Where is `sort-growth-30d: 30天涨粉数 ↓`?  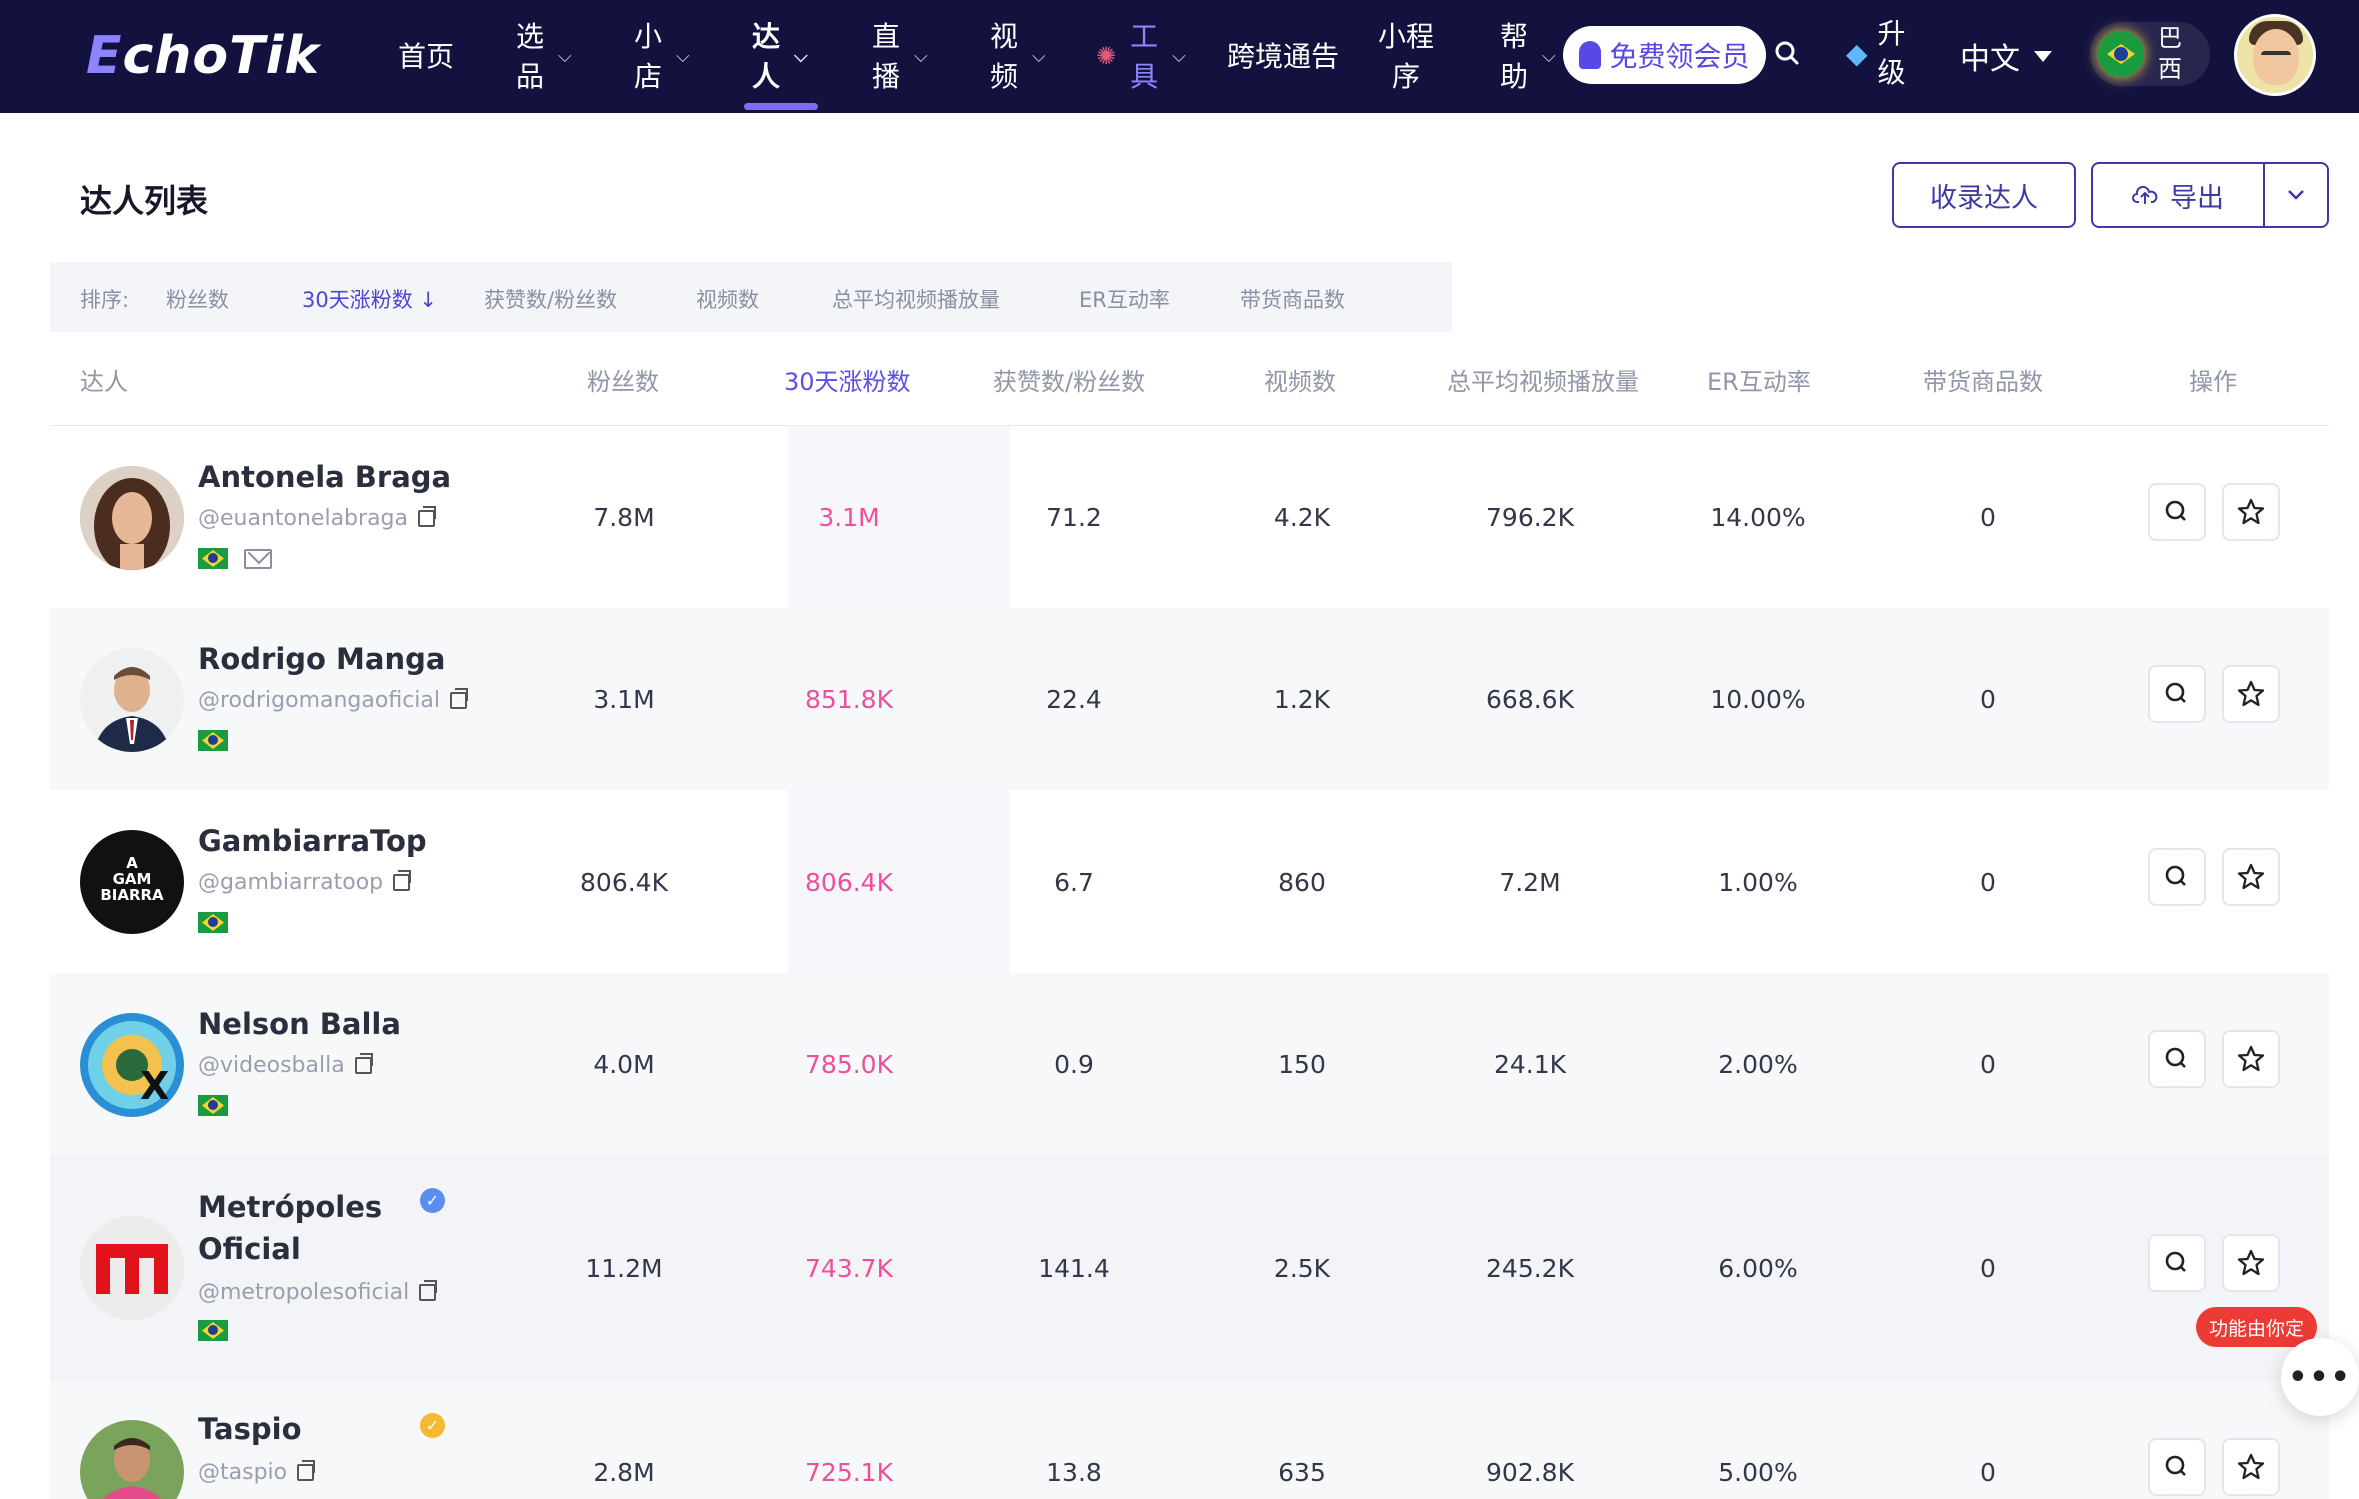 sort-growth-30d: 30天涨粉数 ↓ is located at coordinates (369, 299).